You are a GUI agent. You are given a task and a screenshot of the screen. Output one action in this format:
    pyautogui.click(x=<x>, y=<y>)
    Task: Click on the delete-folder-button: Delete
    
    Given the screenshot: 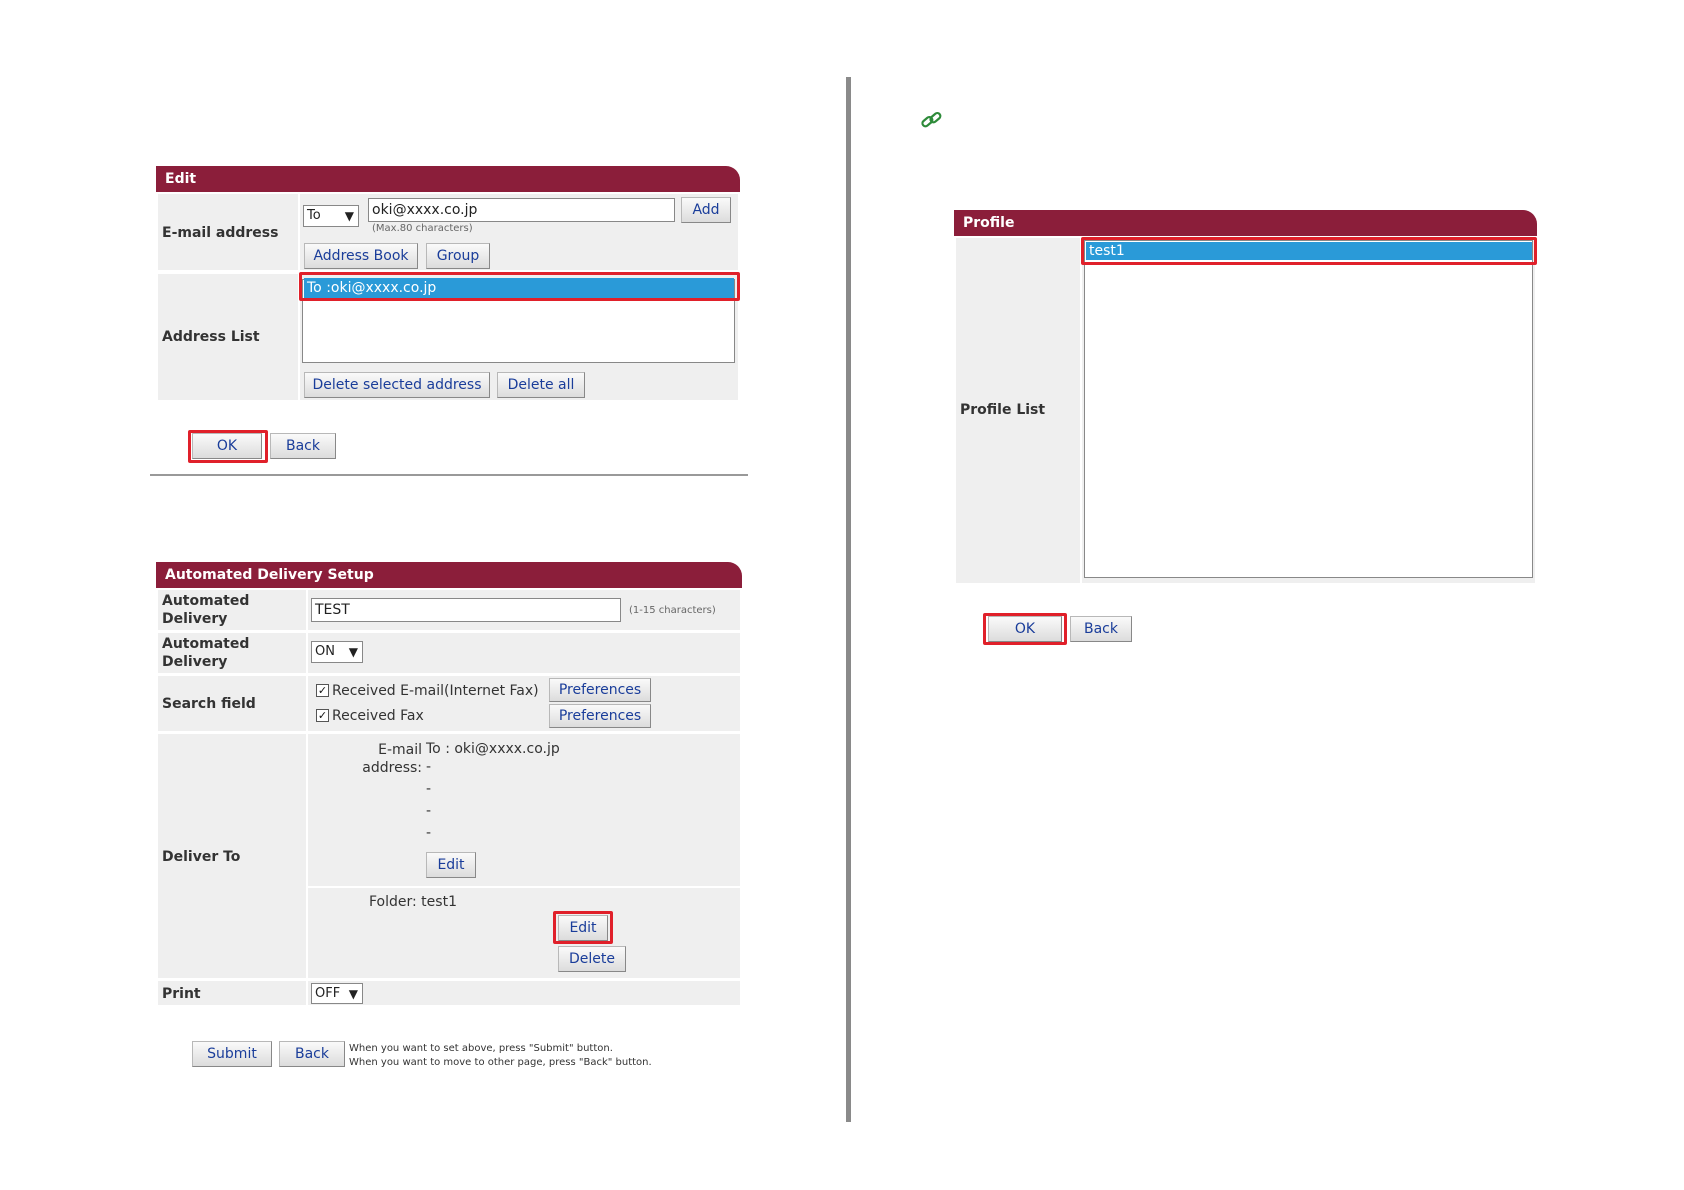 What is the action you would take?
    pyautogui.click(x=592, y=959)
    